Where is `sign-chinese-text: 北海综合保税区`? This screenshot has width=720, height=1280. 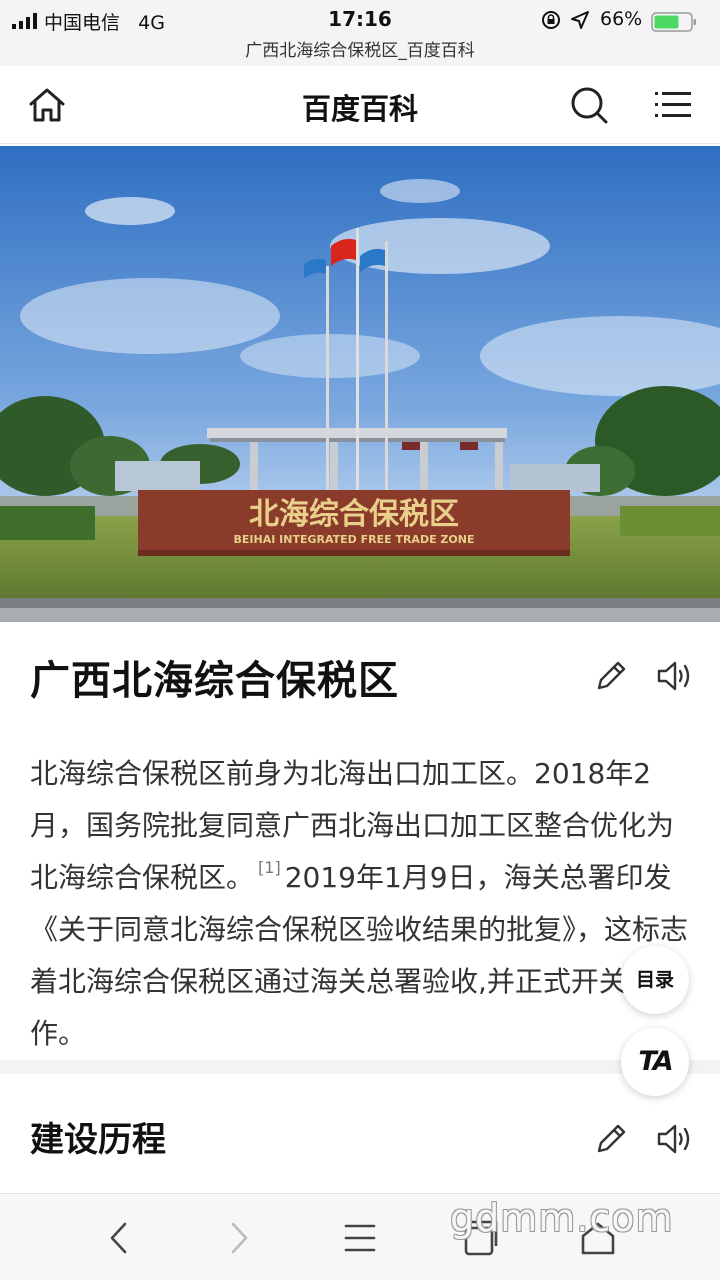 sign-chinese-text: 北海综合保税区 is located at coordinates (354, 514).